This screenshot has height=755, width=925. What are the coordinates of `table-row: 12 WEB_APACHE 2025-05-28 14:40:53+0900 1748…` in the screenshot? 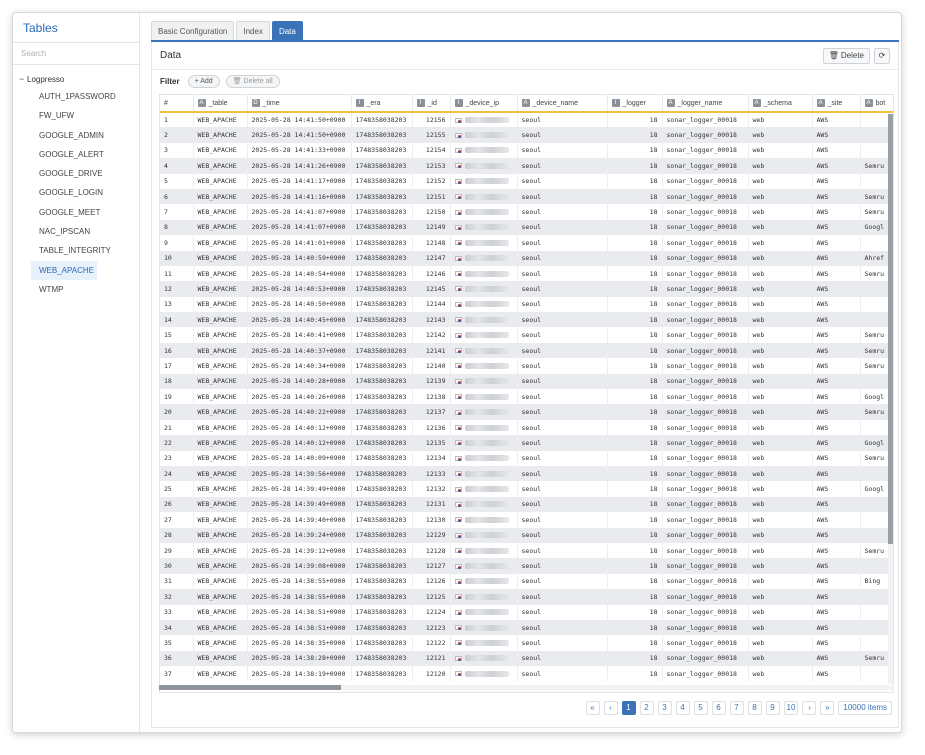 It's located at (526, 289).